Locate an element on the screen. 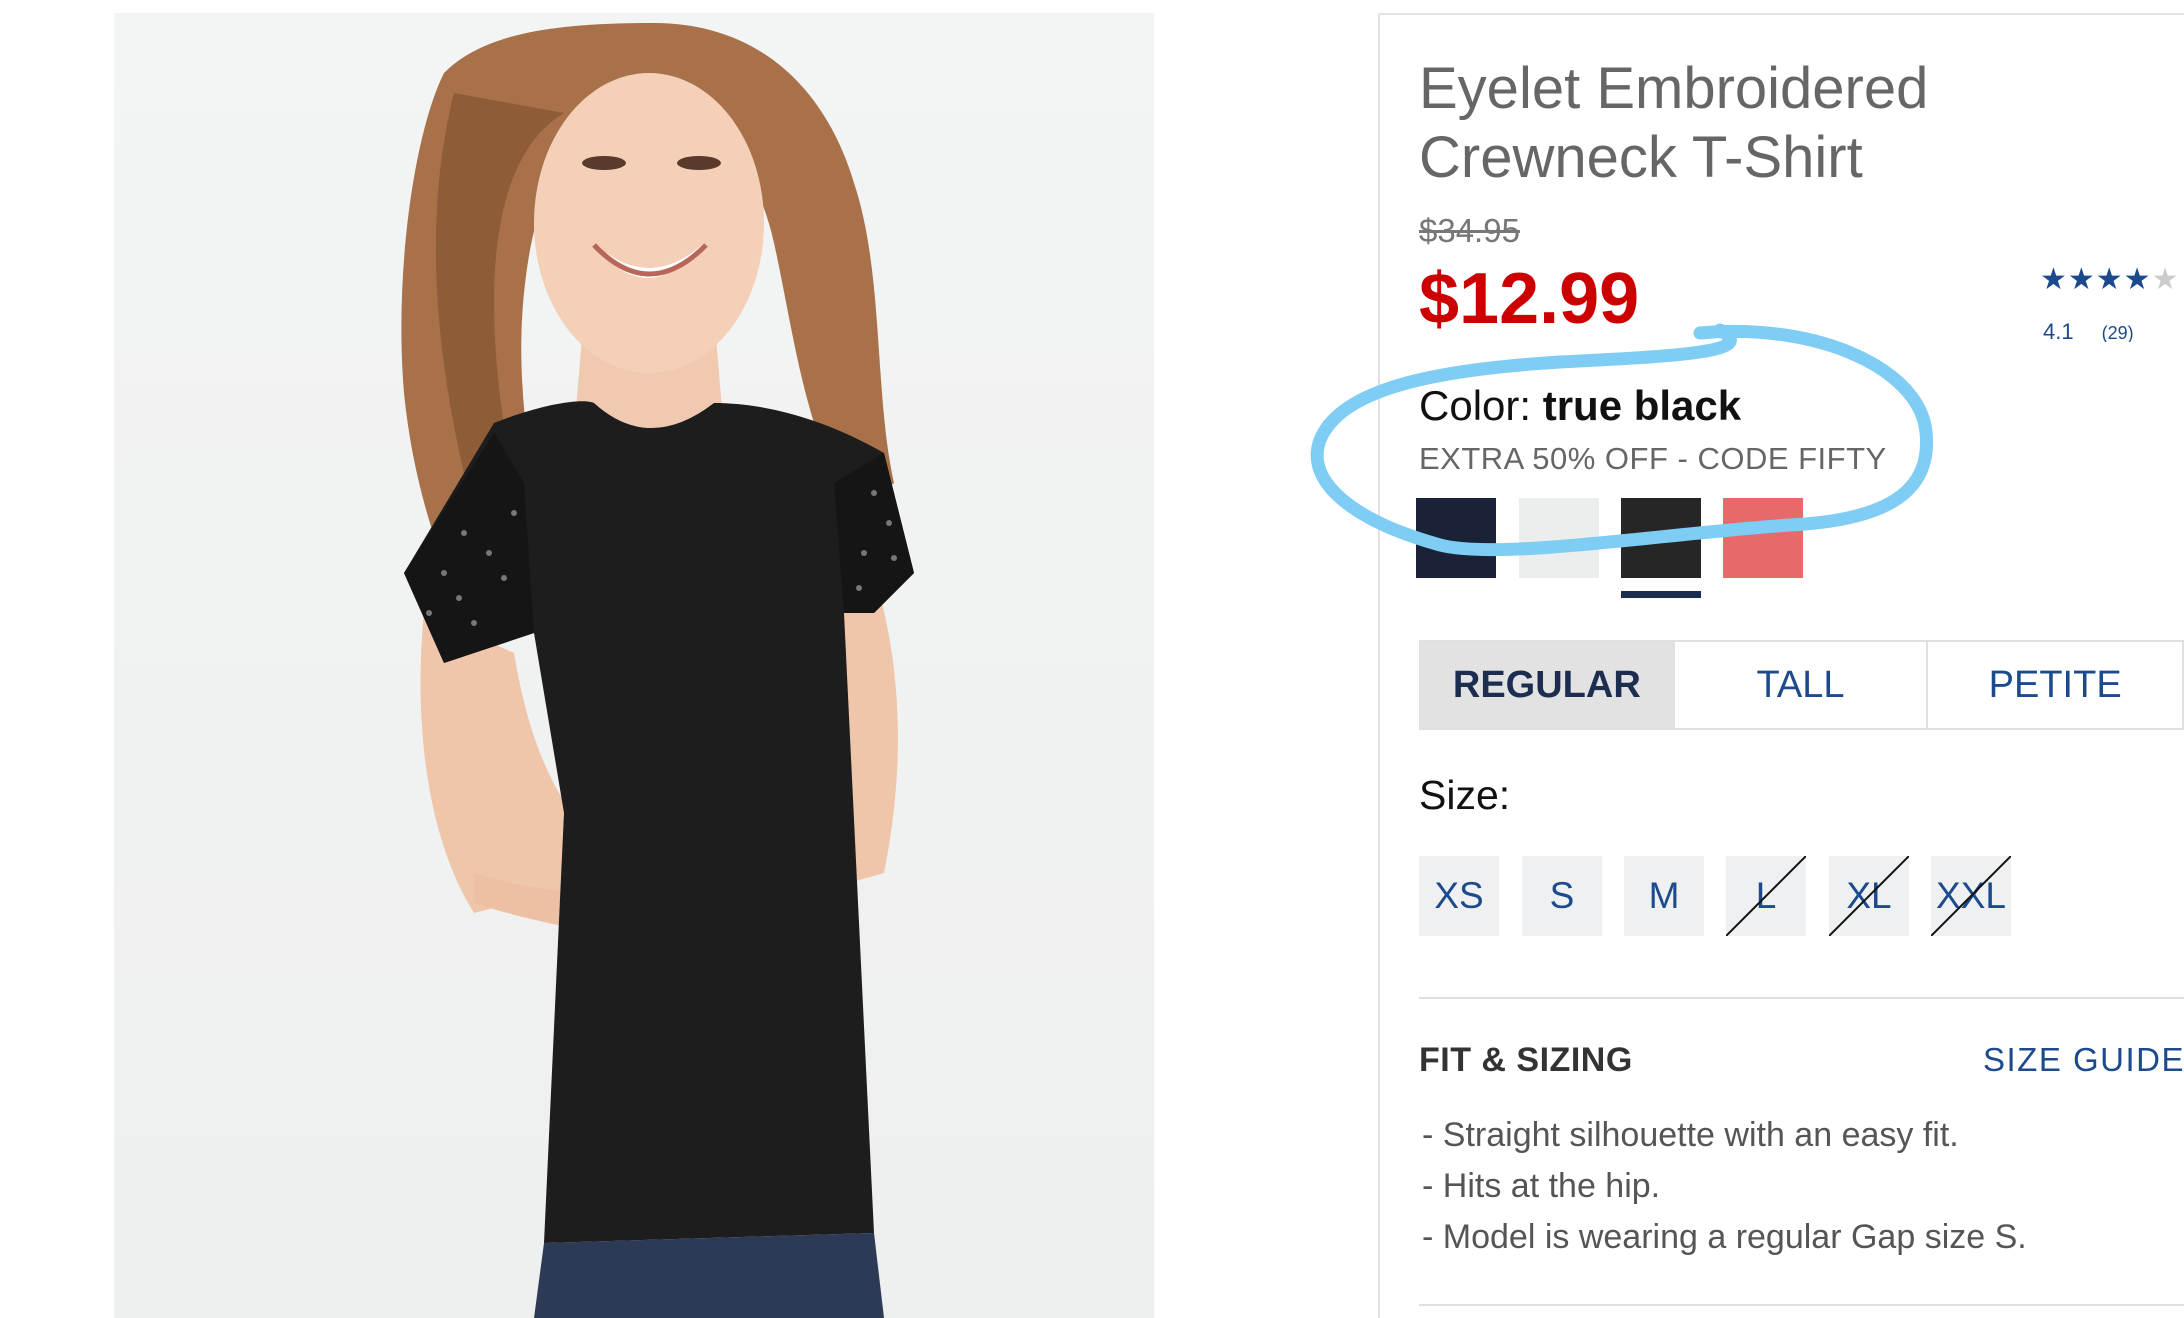 The width and height of the screenshot is (2184, 1318). size-button-xl-unavailable: XL is located at coordinates (1869, 896).